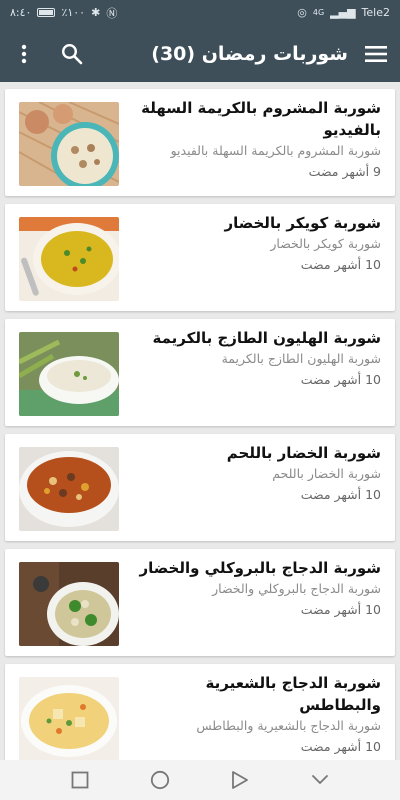  What do you see at coordinates (266, 338) in the screenshot?
I see `recipe-title: شوربة الهليون الطازج بالكريمة` at bounding box center [266, 338].